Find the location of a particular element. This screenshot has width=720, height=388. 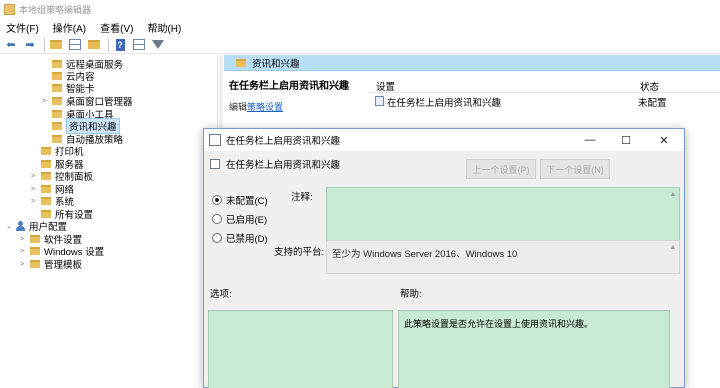

menu-action: 操作(A) is located at coordinates (69, 27).